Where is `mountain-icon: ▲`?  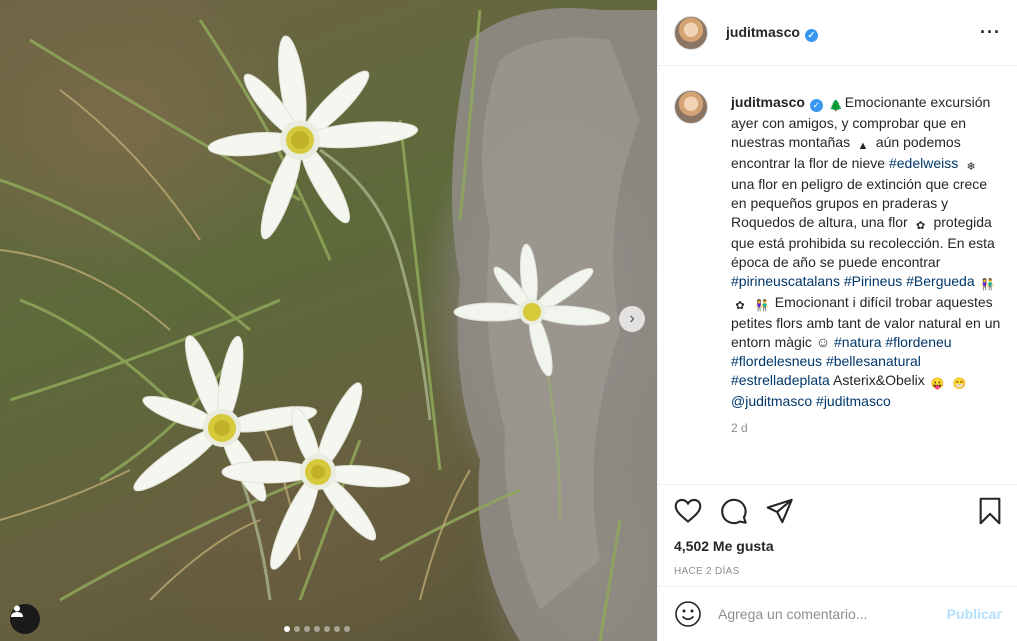
mountain-icon: ▲ is located at coordinates (863, 146).